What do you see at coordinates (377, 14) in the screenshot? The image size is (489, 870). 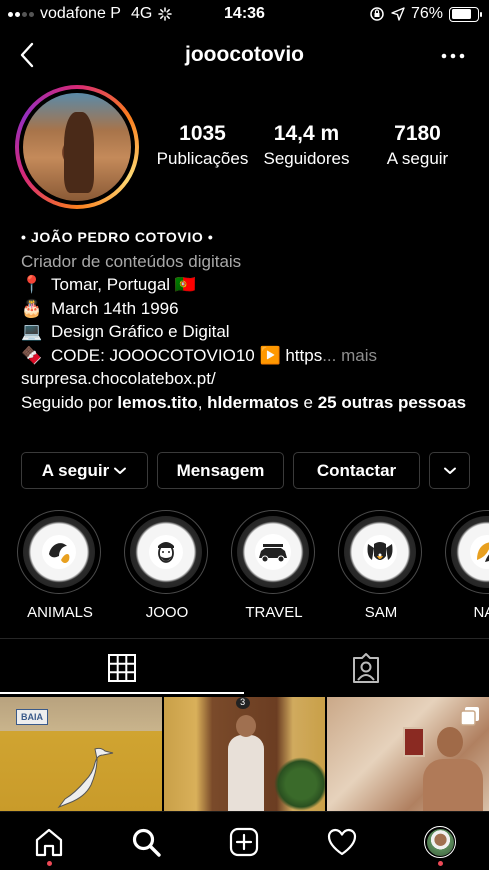 I see `rotation-lock-icon` at bounding box center [377, 14].